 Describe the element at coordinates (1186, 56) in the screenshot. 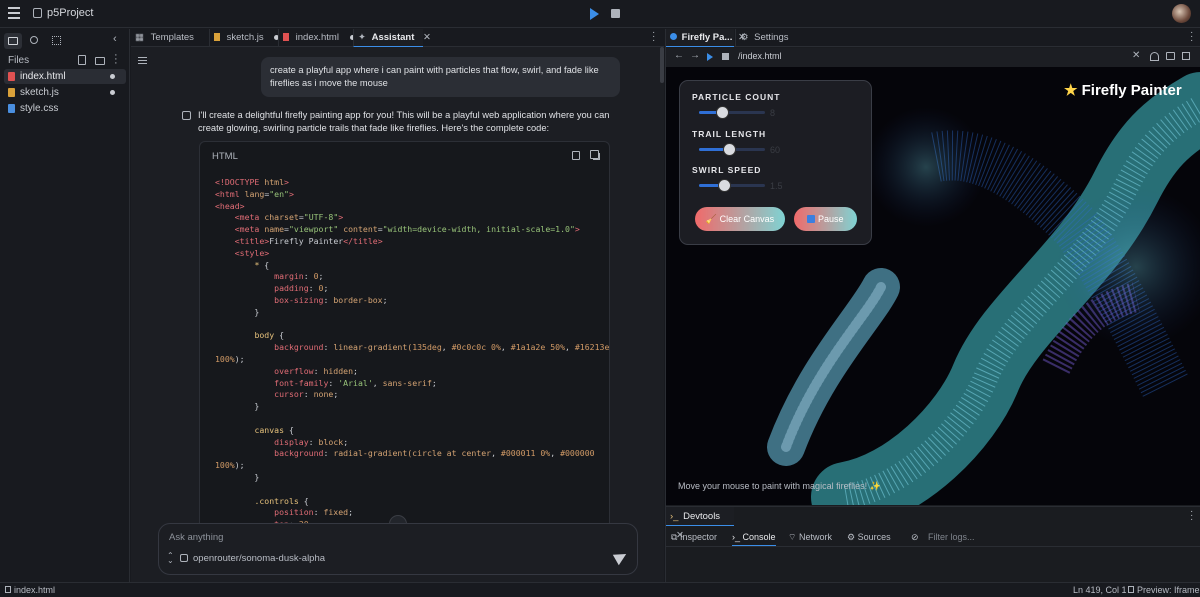

I see `open-external-icon` at that location.